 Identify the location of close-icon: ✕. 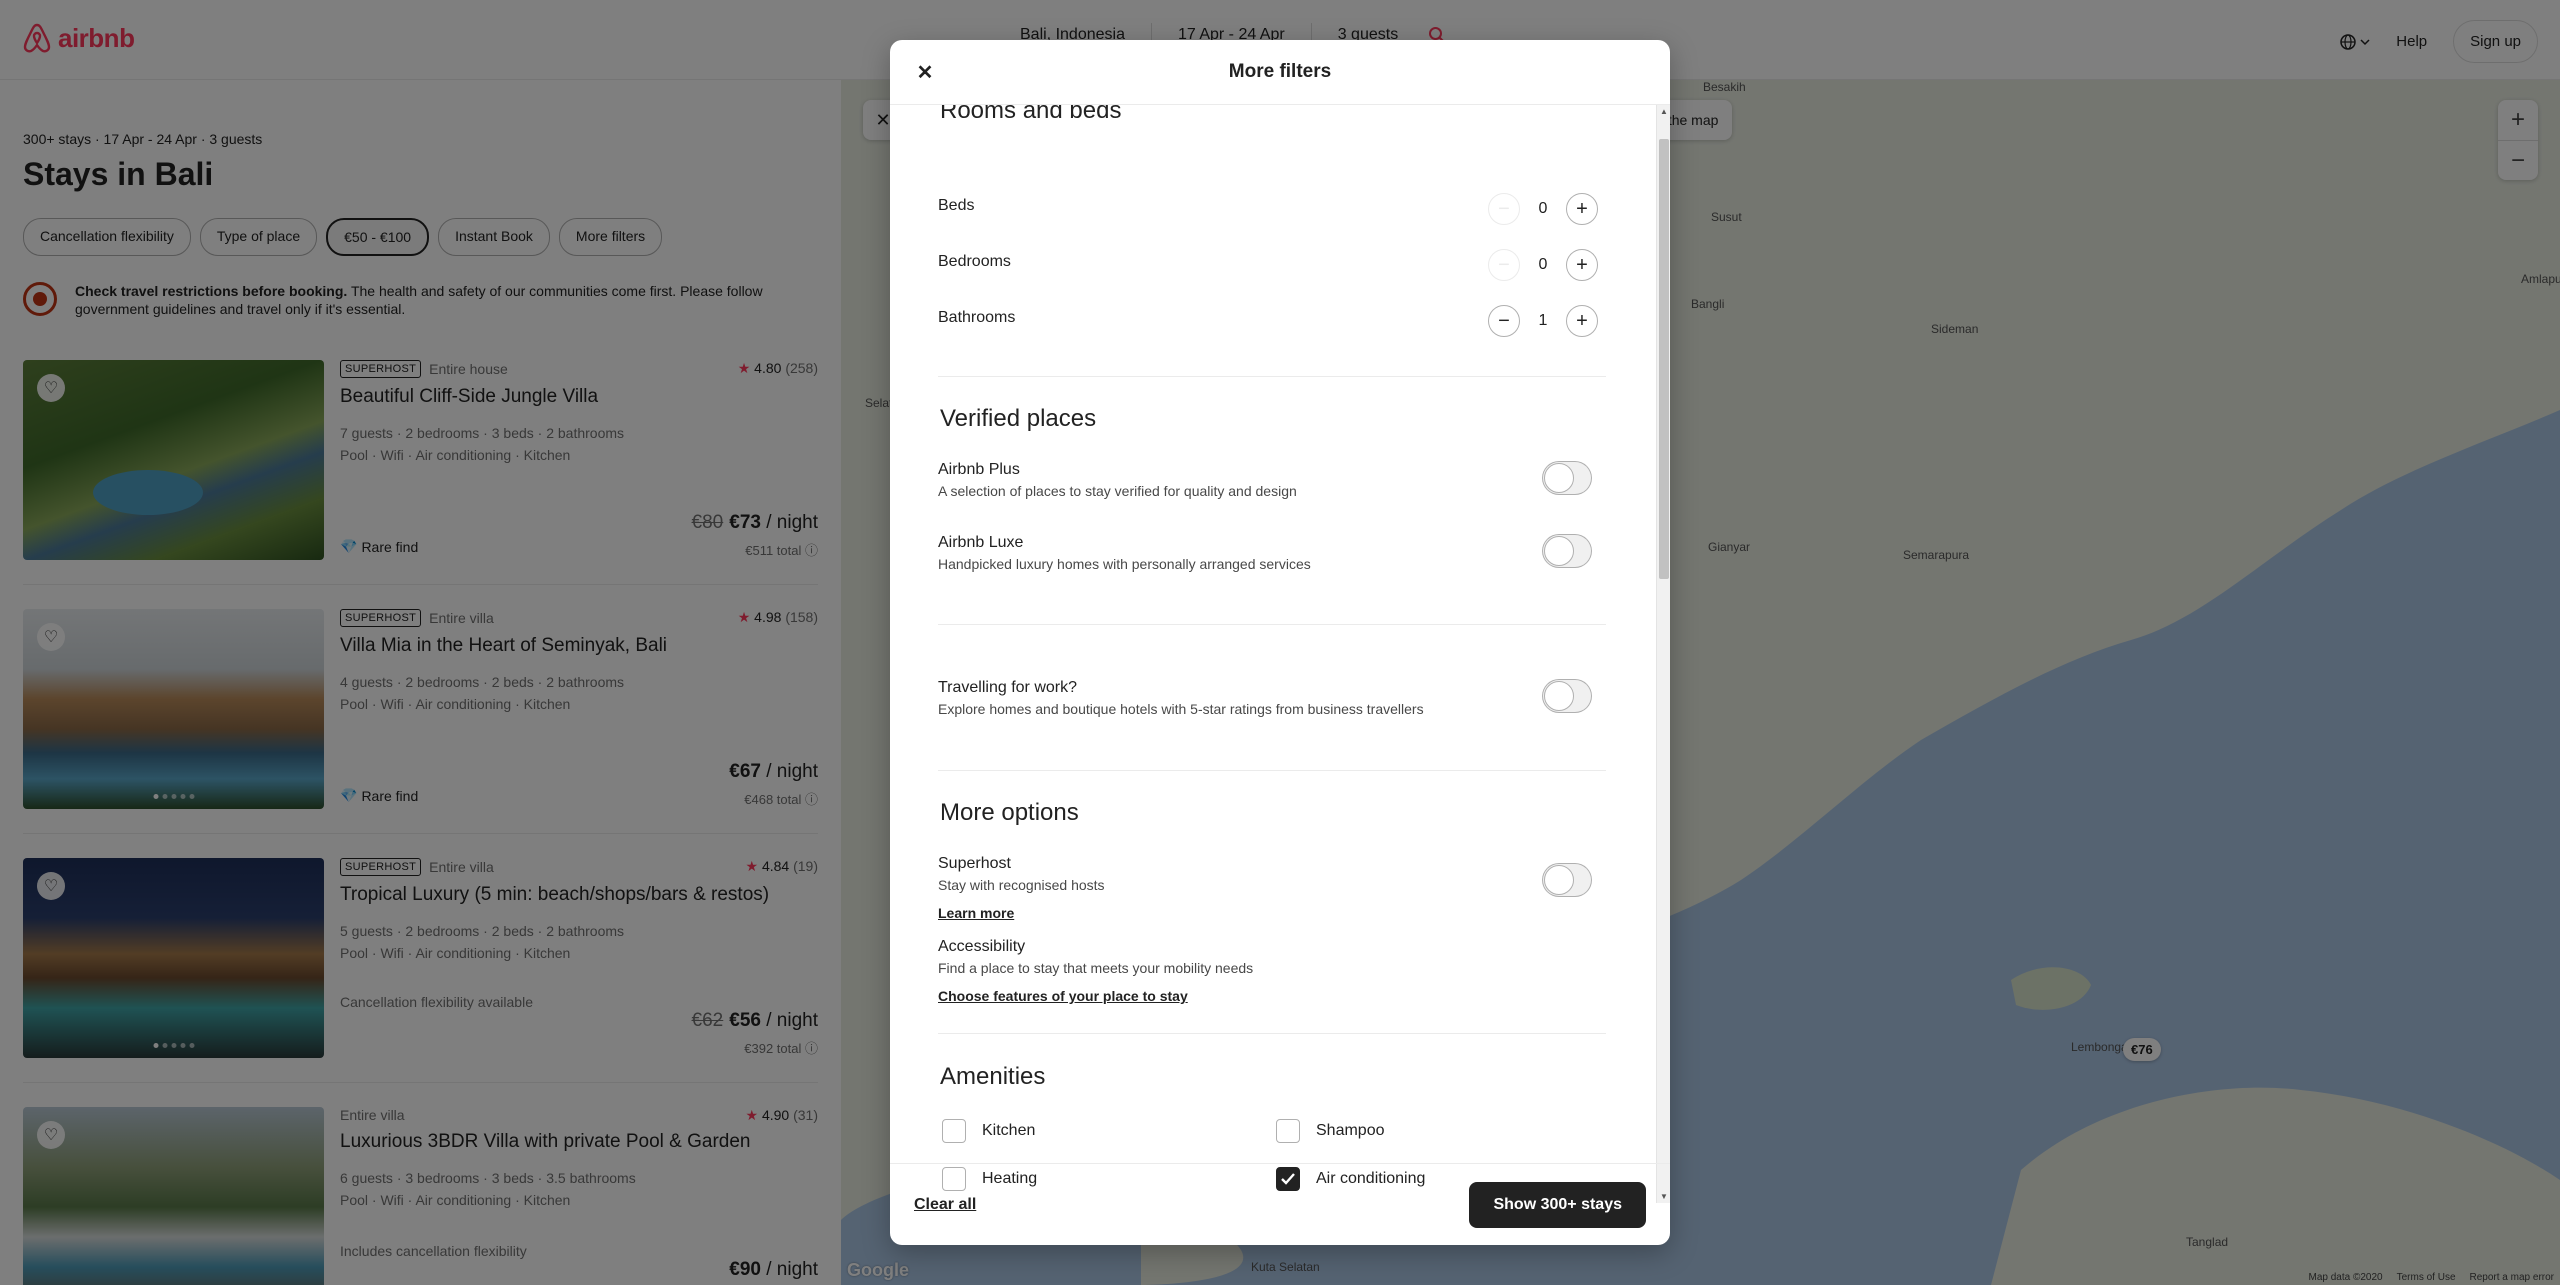
(925, 72).